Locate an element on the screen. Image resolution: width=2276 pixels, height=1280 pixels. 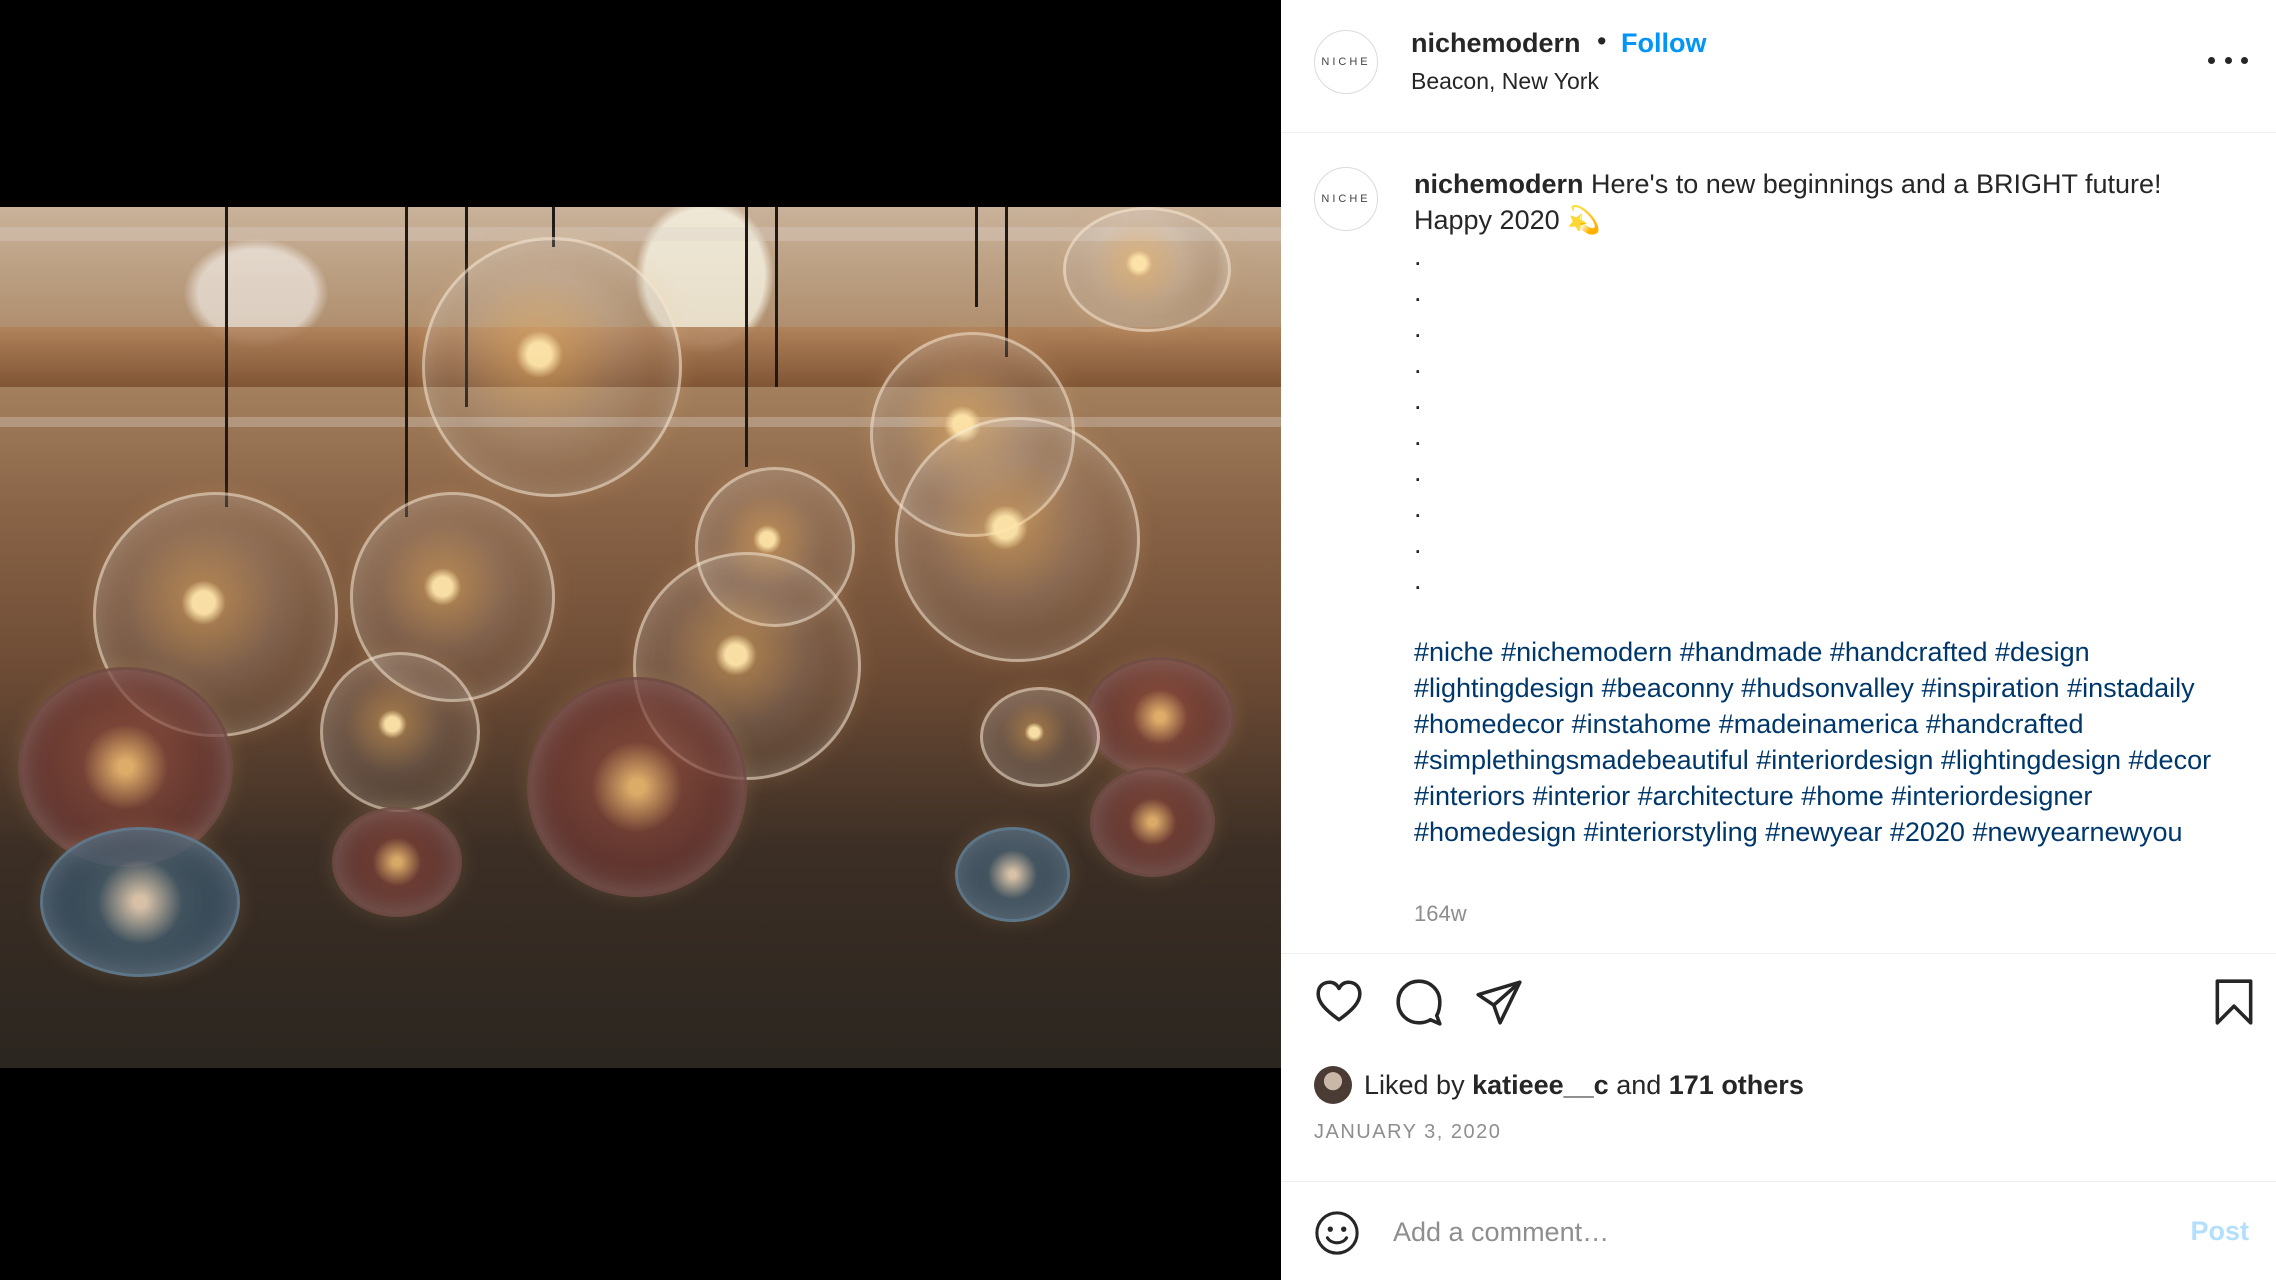
hashtag-link: #nichemodern is located at coordinates (1586, 652).